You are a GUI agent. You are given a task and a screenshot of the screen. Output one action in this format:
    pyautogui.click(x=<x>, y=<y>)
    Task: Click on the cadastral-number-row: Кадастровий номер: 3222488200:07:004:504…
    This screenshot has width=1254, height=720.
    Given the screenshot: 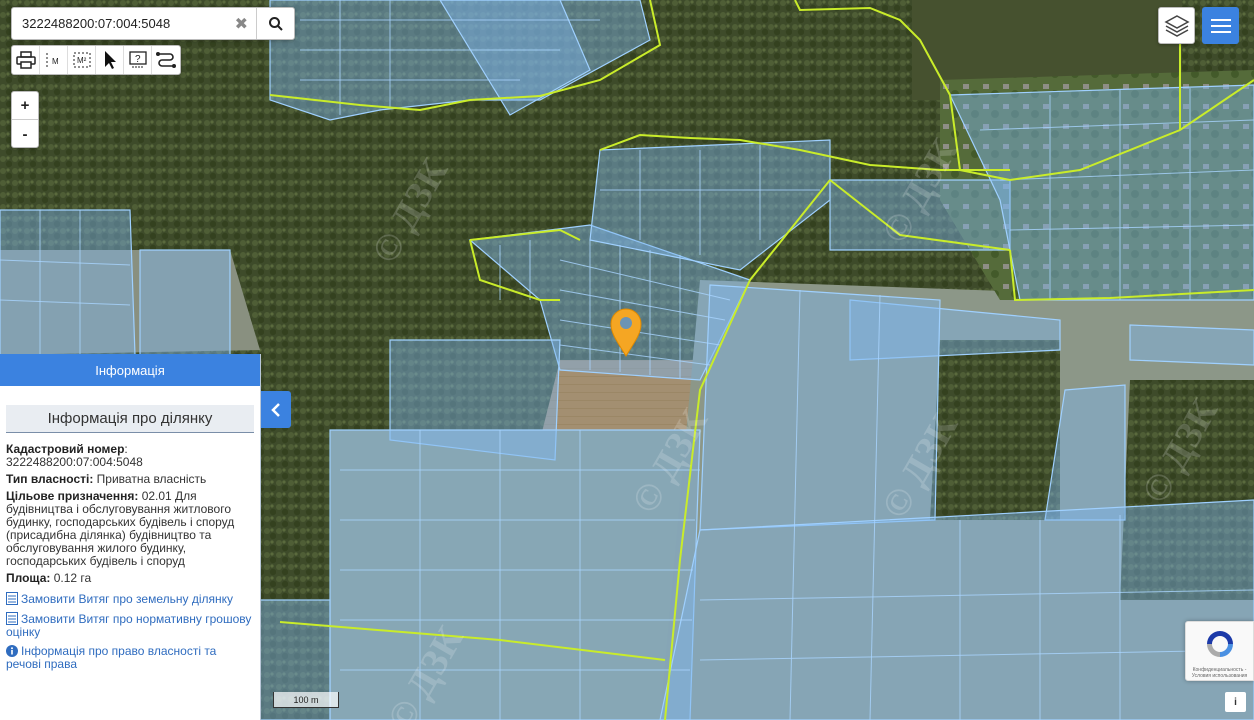 What is the action you would take?
    pyautogui.click(x=74, y=455)
    